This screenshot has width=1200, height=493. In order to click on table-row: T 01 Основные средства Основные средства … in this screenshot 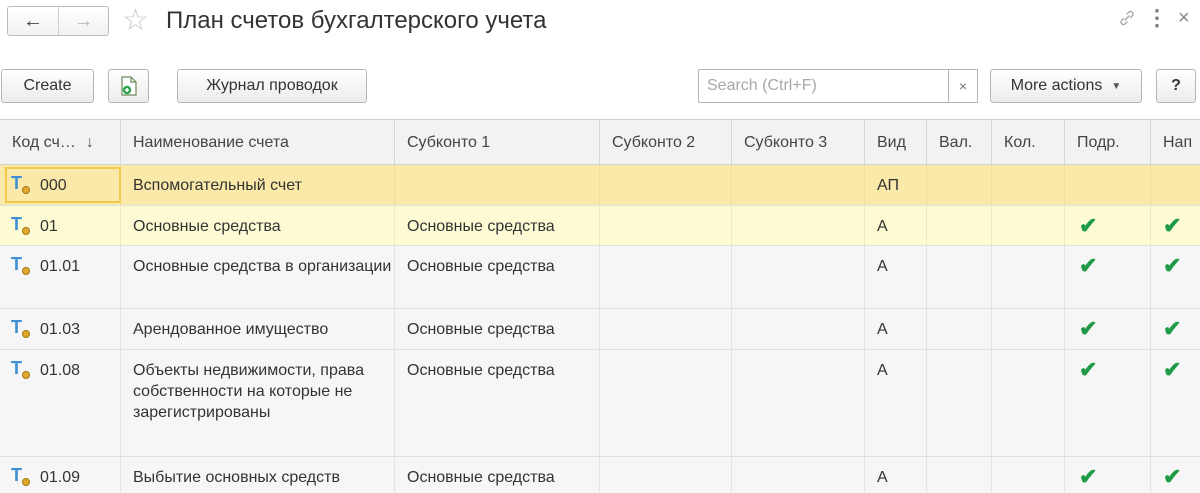, I will do `click(600, 226)`.